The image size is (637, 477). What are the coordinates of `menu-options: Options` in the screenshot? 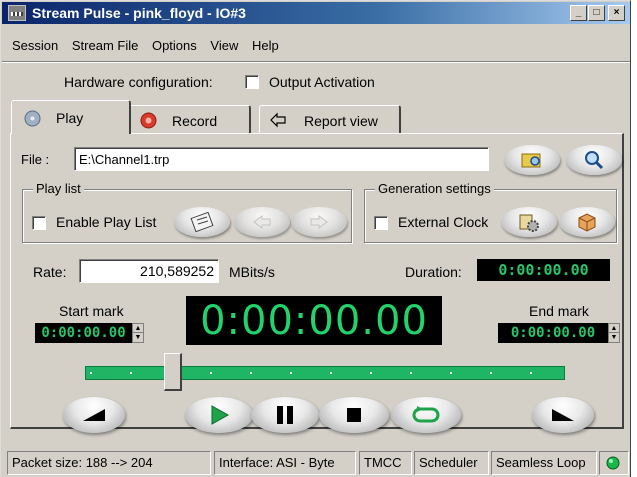 It's located at (174, 45).